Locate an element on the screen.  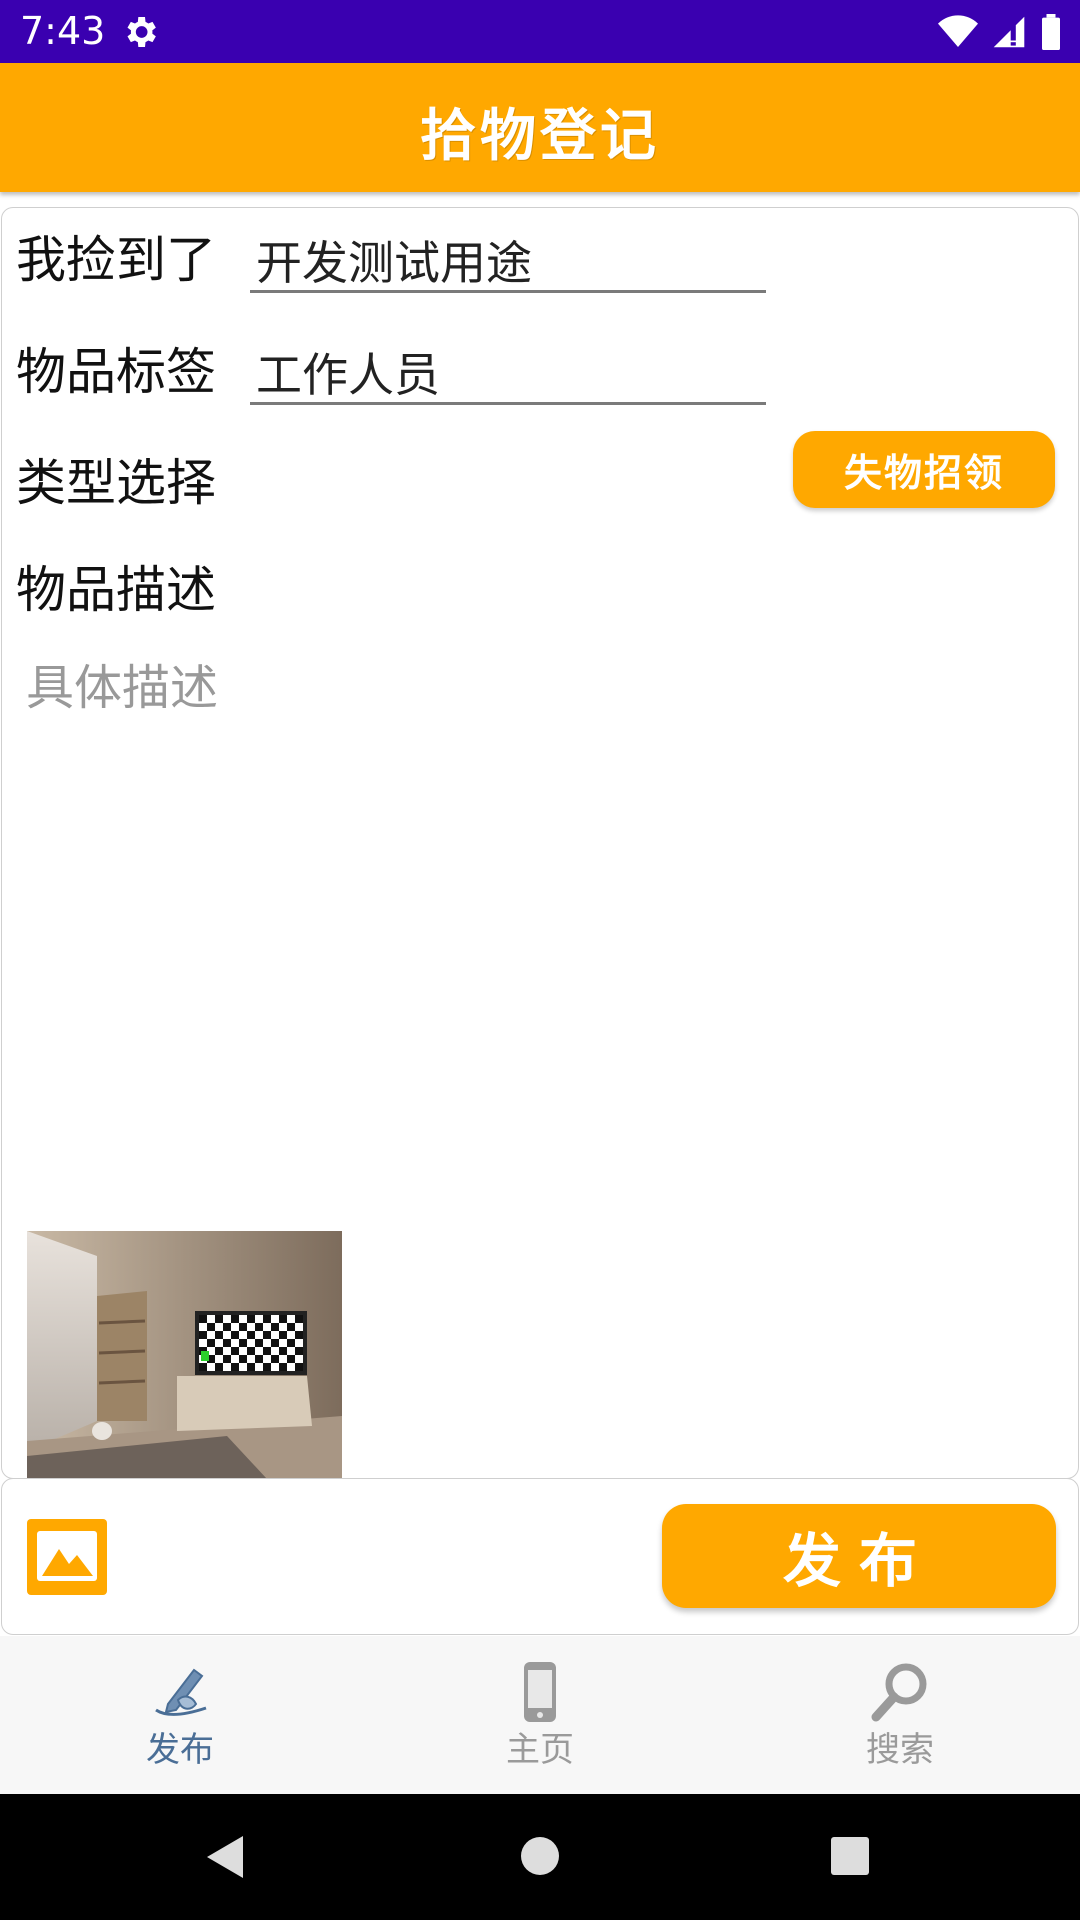
nav-item-publish: 发布 is located at coordinates (180, 1715).